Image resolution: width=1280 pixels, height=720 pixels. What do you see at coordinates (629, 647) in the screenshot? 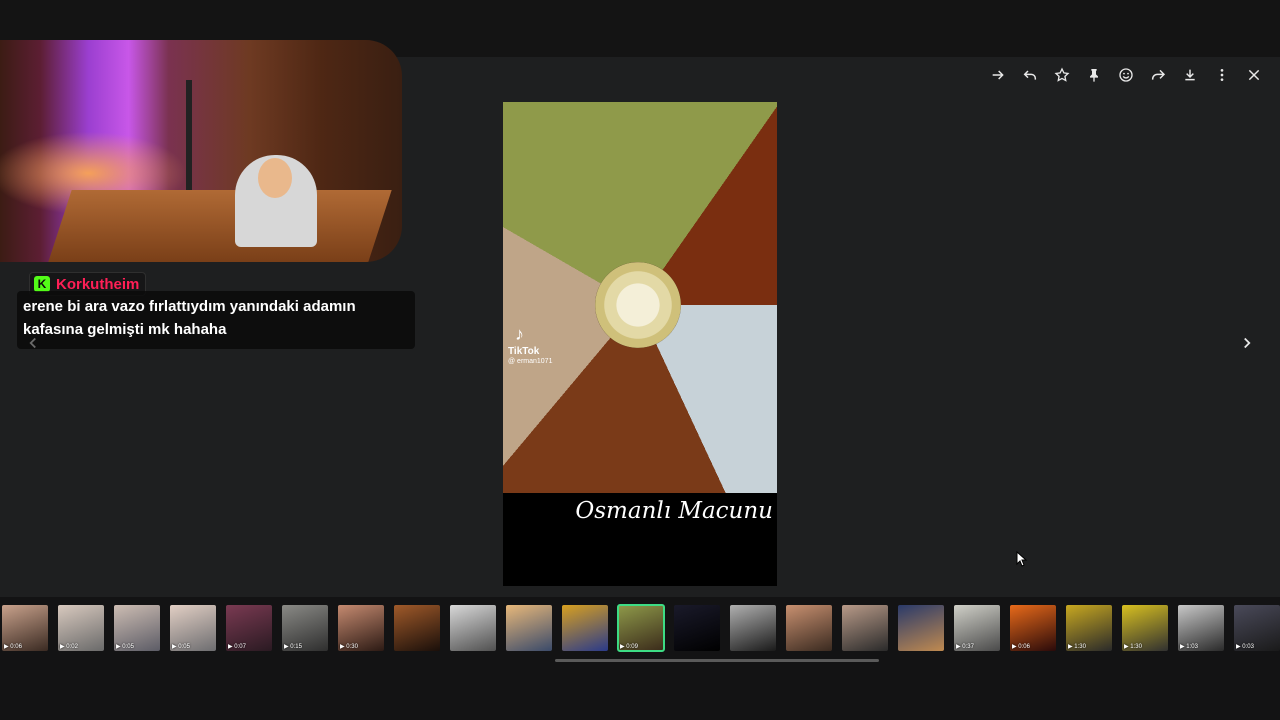
I see `thumbnail-duration: ▶ 0:09` at bounding box center [629, 647].